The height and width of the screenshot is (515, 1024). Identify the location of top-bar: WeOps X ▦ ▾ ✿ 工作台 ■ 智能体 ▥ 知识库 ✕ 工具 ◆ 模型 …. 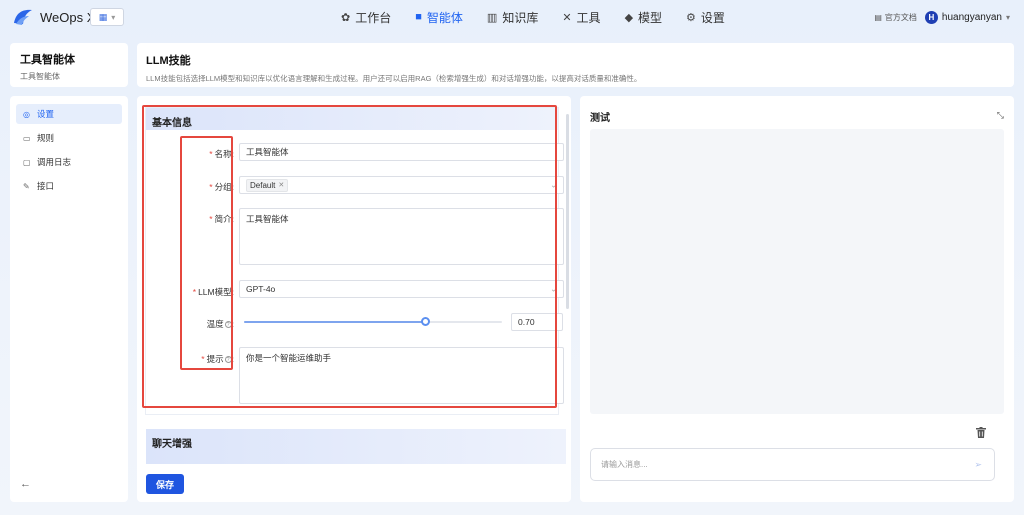
(512, 17).